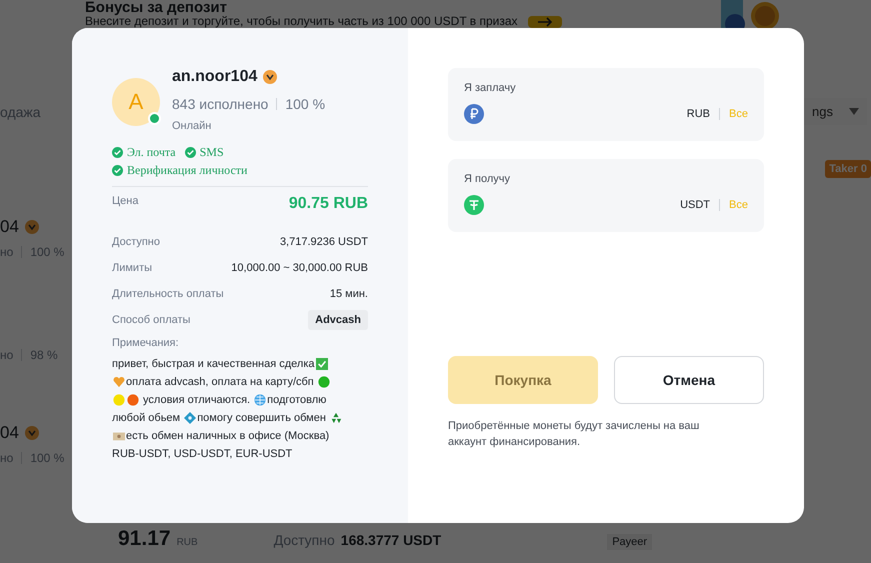 The width and height of the screenshot is (871, 563). Describe the element at coordinates (474, 114) in the screenshot. I see `ruble-icon` at that location.